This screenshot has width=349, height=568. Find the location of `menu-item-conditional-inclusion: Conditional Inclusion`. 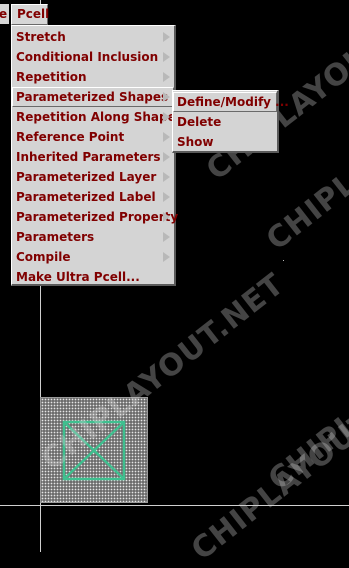

menu-item-conditional-inclusion: Conditional Inclusion is located at coordinates (93, 57).